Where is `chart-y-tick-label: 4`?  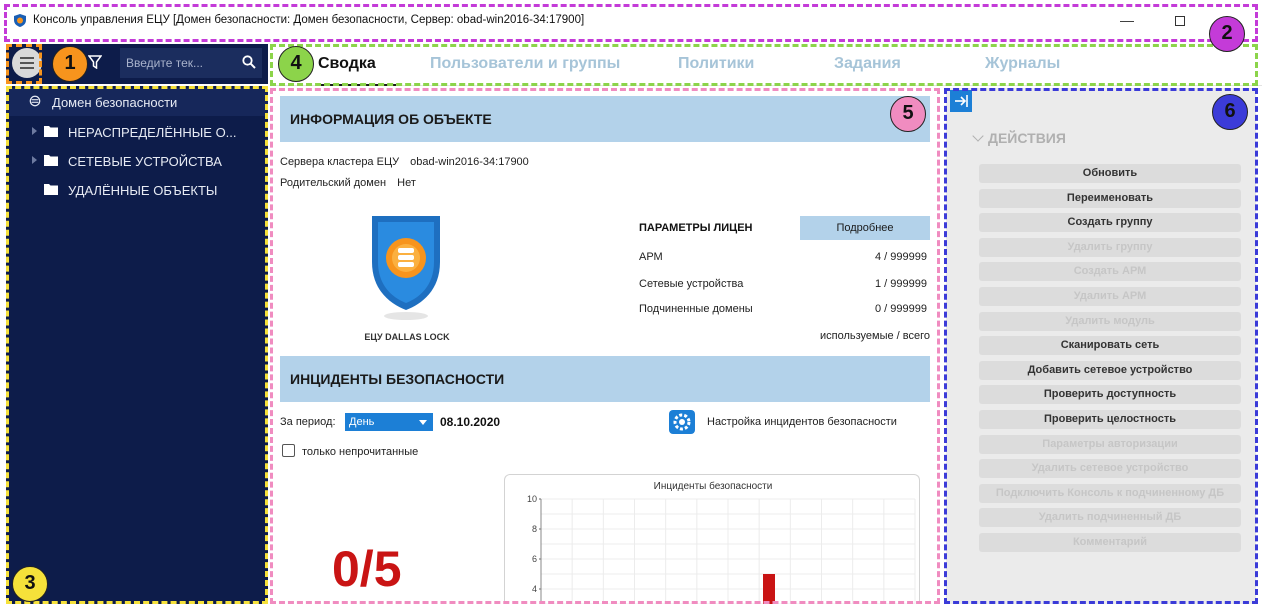
chart-y-tick-label: 4 is located at coordinates (534, 589).